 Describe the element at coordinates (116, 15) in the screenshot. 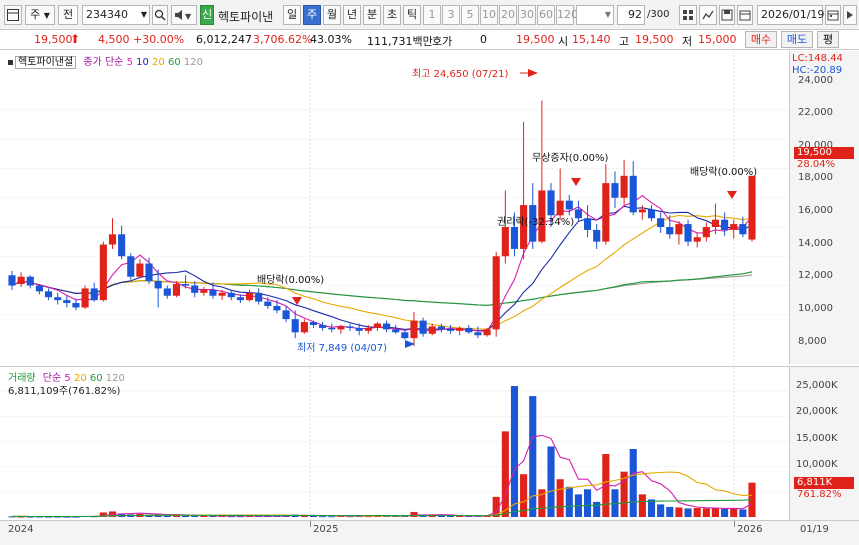

I see `stock-code-input: 234340 ▼` at that location.